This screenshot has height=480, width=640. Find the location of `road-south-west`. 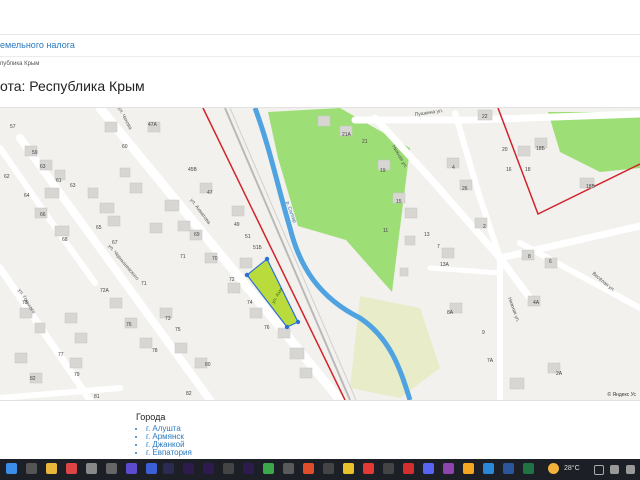

road-south-west is located at coordinates (61, 392).